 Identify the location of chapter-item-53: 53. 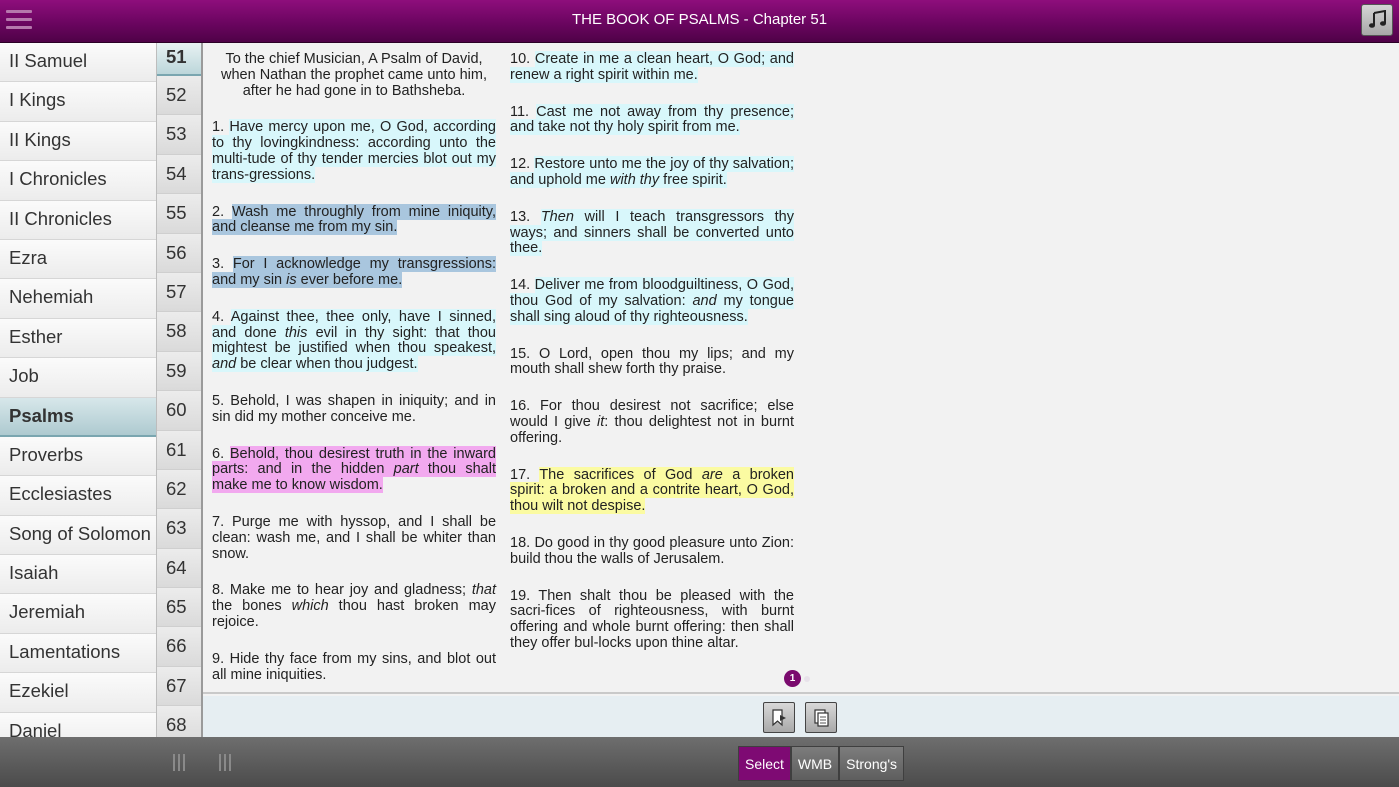
(179, 135).